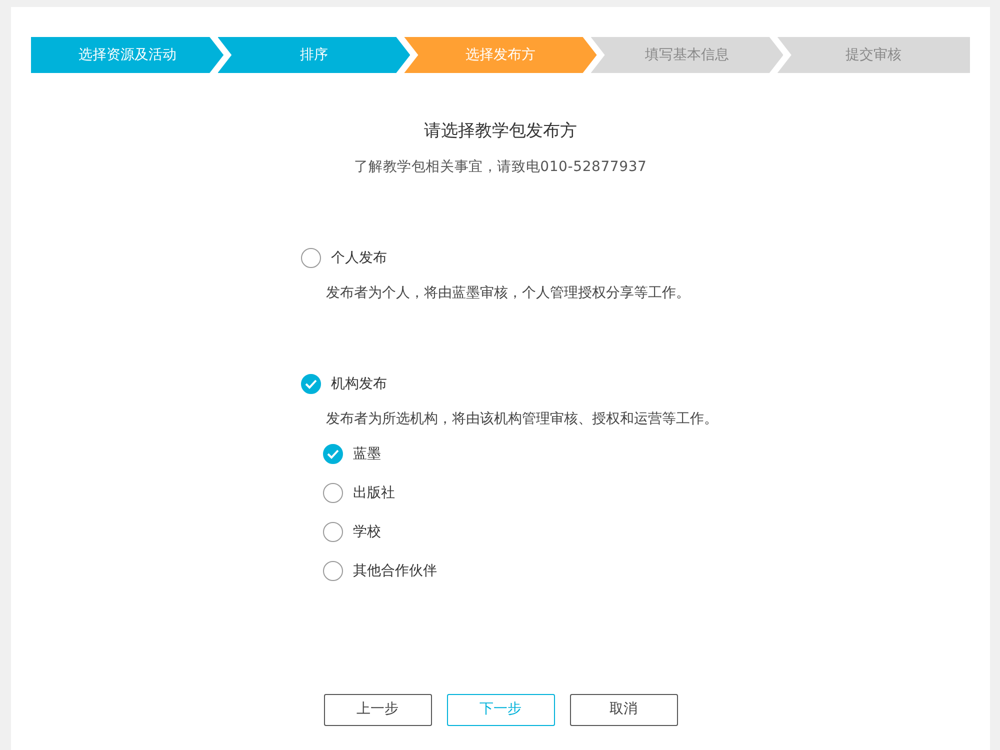 The height and width of the screenshot is (750, 1000). Describe the element at coordinates (314, 55) in the screenshot. I see `wizard-step: 排序` at that location.